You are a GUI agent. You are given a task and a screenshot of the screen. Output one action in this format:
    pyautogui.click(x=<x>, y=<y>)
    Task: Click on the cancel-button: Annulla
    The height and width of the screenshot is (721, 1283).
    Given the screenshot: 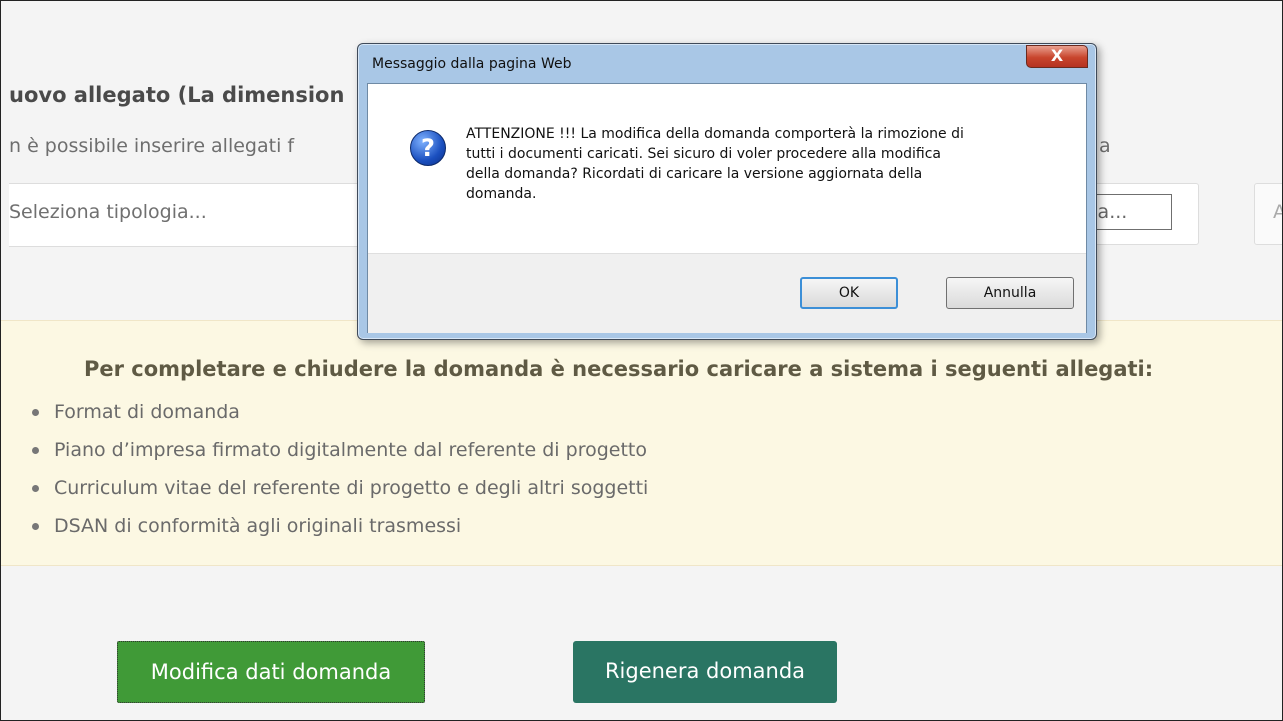 What is the action you would take?
    pyautogui.click(x=1010, y=293)
    